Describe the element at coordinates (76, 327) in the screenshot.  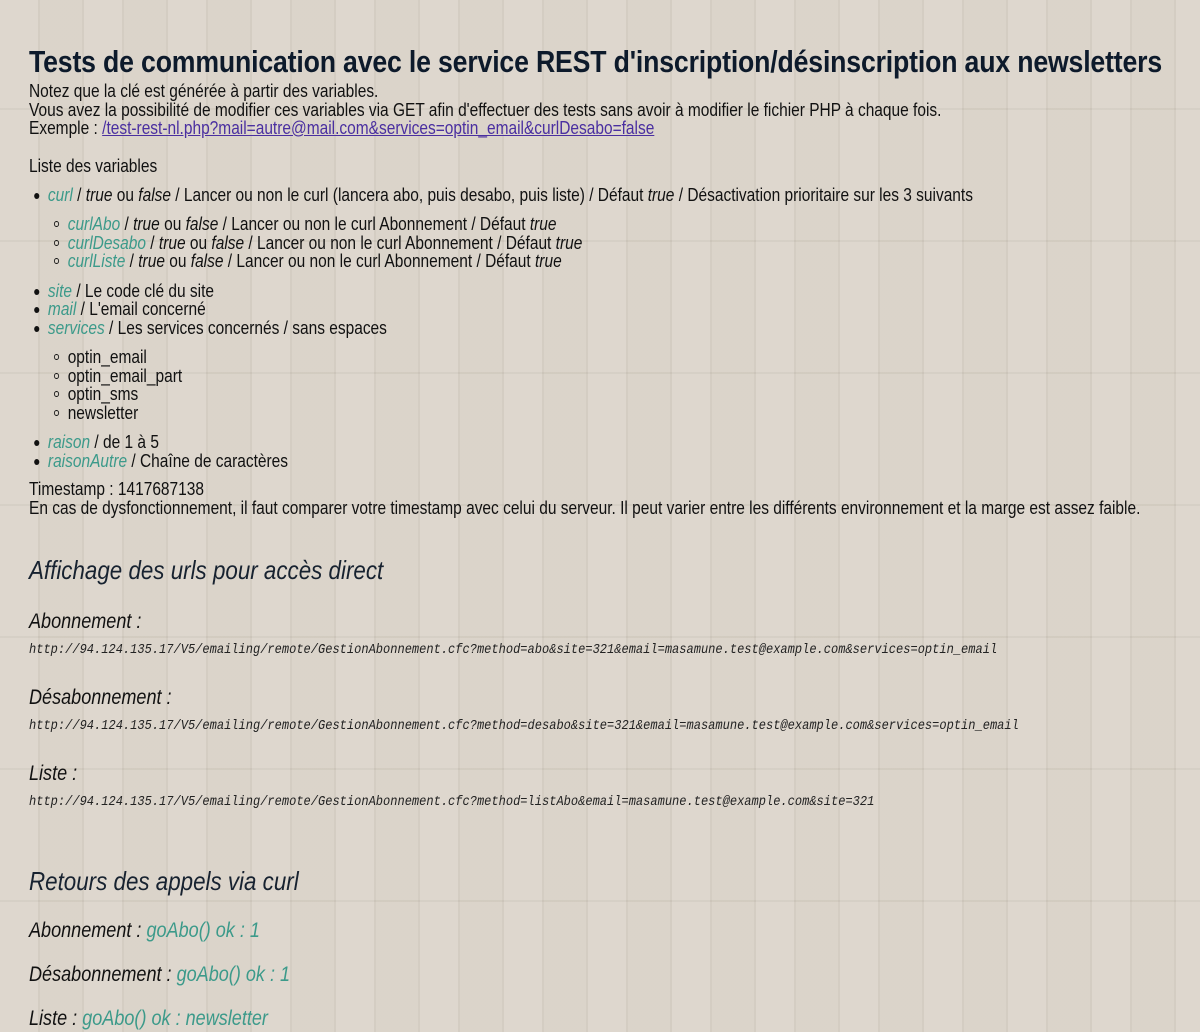
I see `variable-name: services` at that location.